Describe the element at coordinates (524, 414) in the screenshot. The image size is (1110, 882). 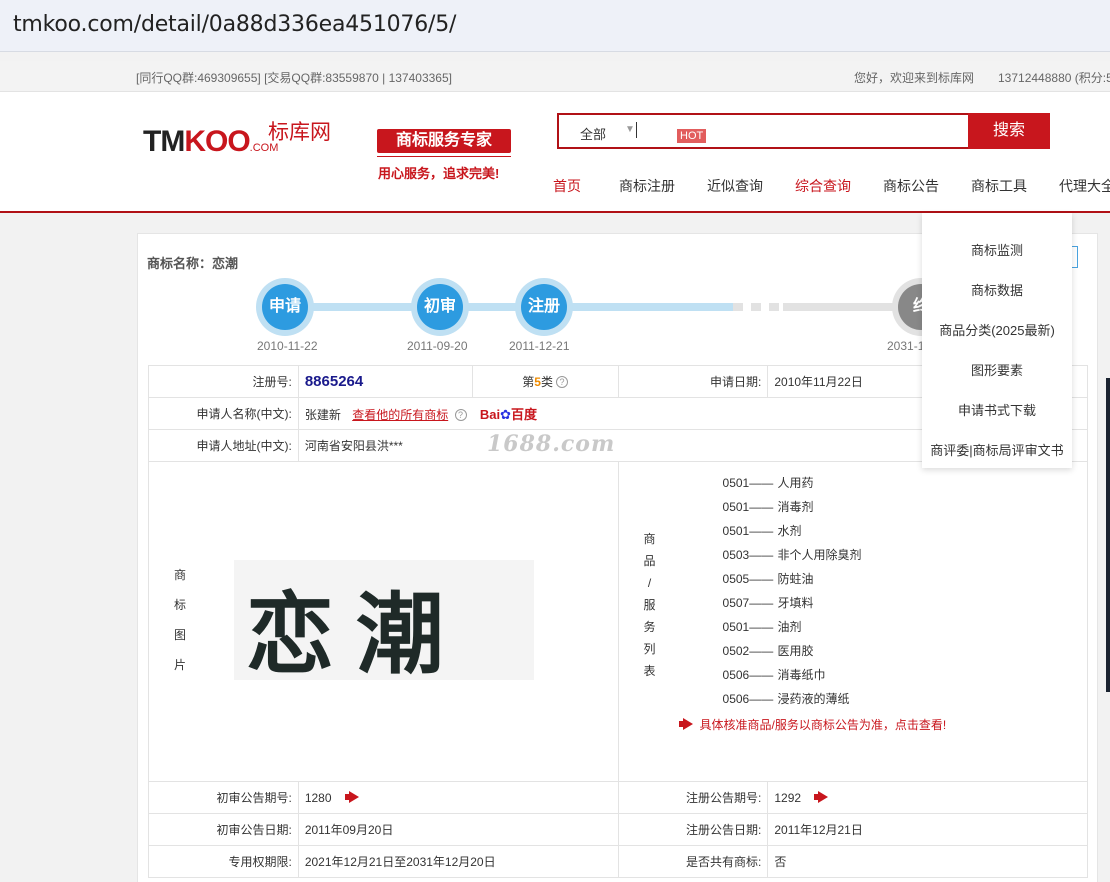
I see `baidu-logo-cn: 百度` at that location.